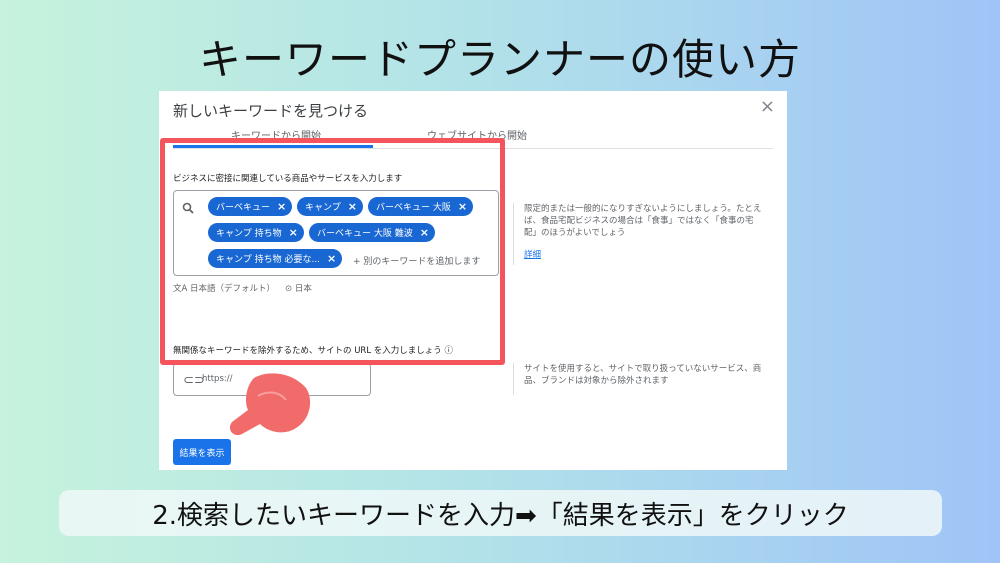 The image size is (1000, 563). Describe the element at coordinates (500, 515) in the screenshot. I see `caption-text: 2.検索したいキーワードを入力➡「結果を表示」をクリック` at that location.